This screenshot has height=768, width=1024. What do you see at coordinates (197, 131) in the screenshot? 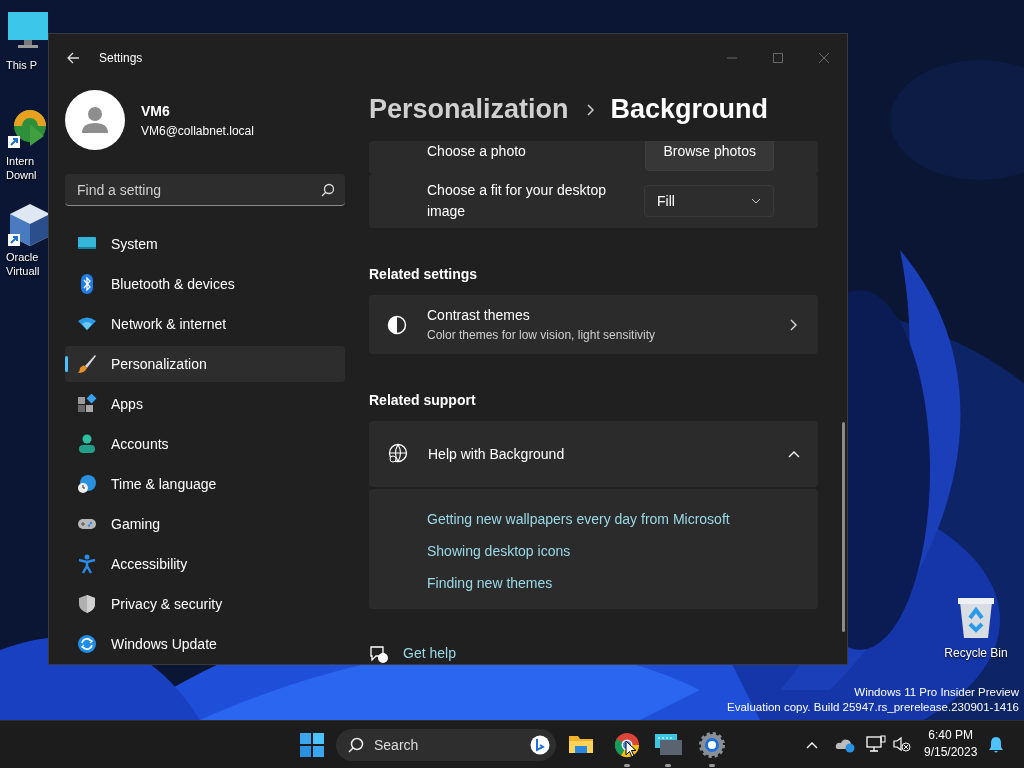
I see `user-email: VM6@collabnet.local` at bounding box center [197, 131].